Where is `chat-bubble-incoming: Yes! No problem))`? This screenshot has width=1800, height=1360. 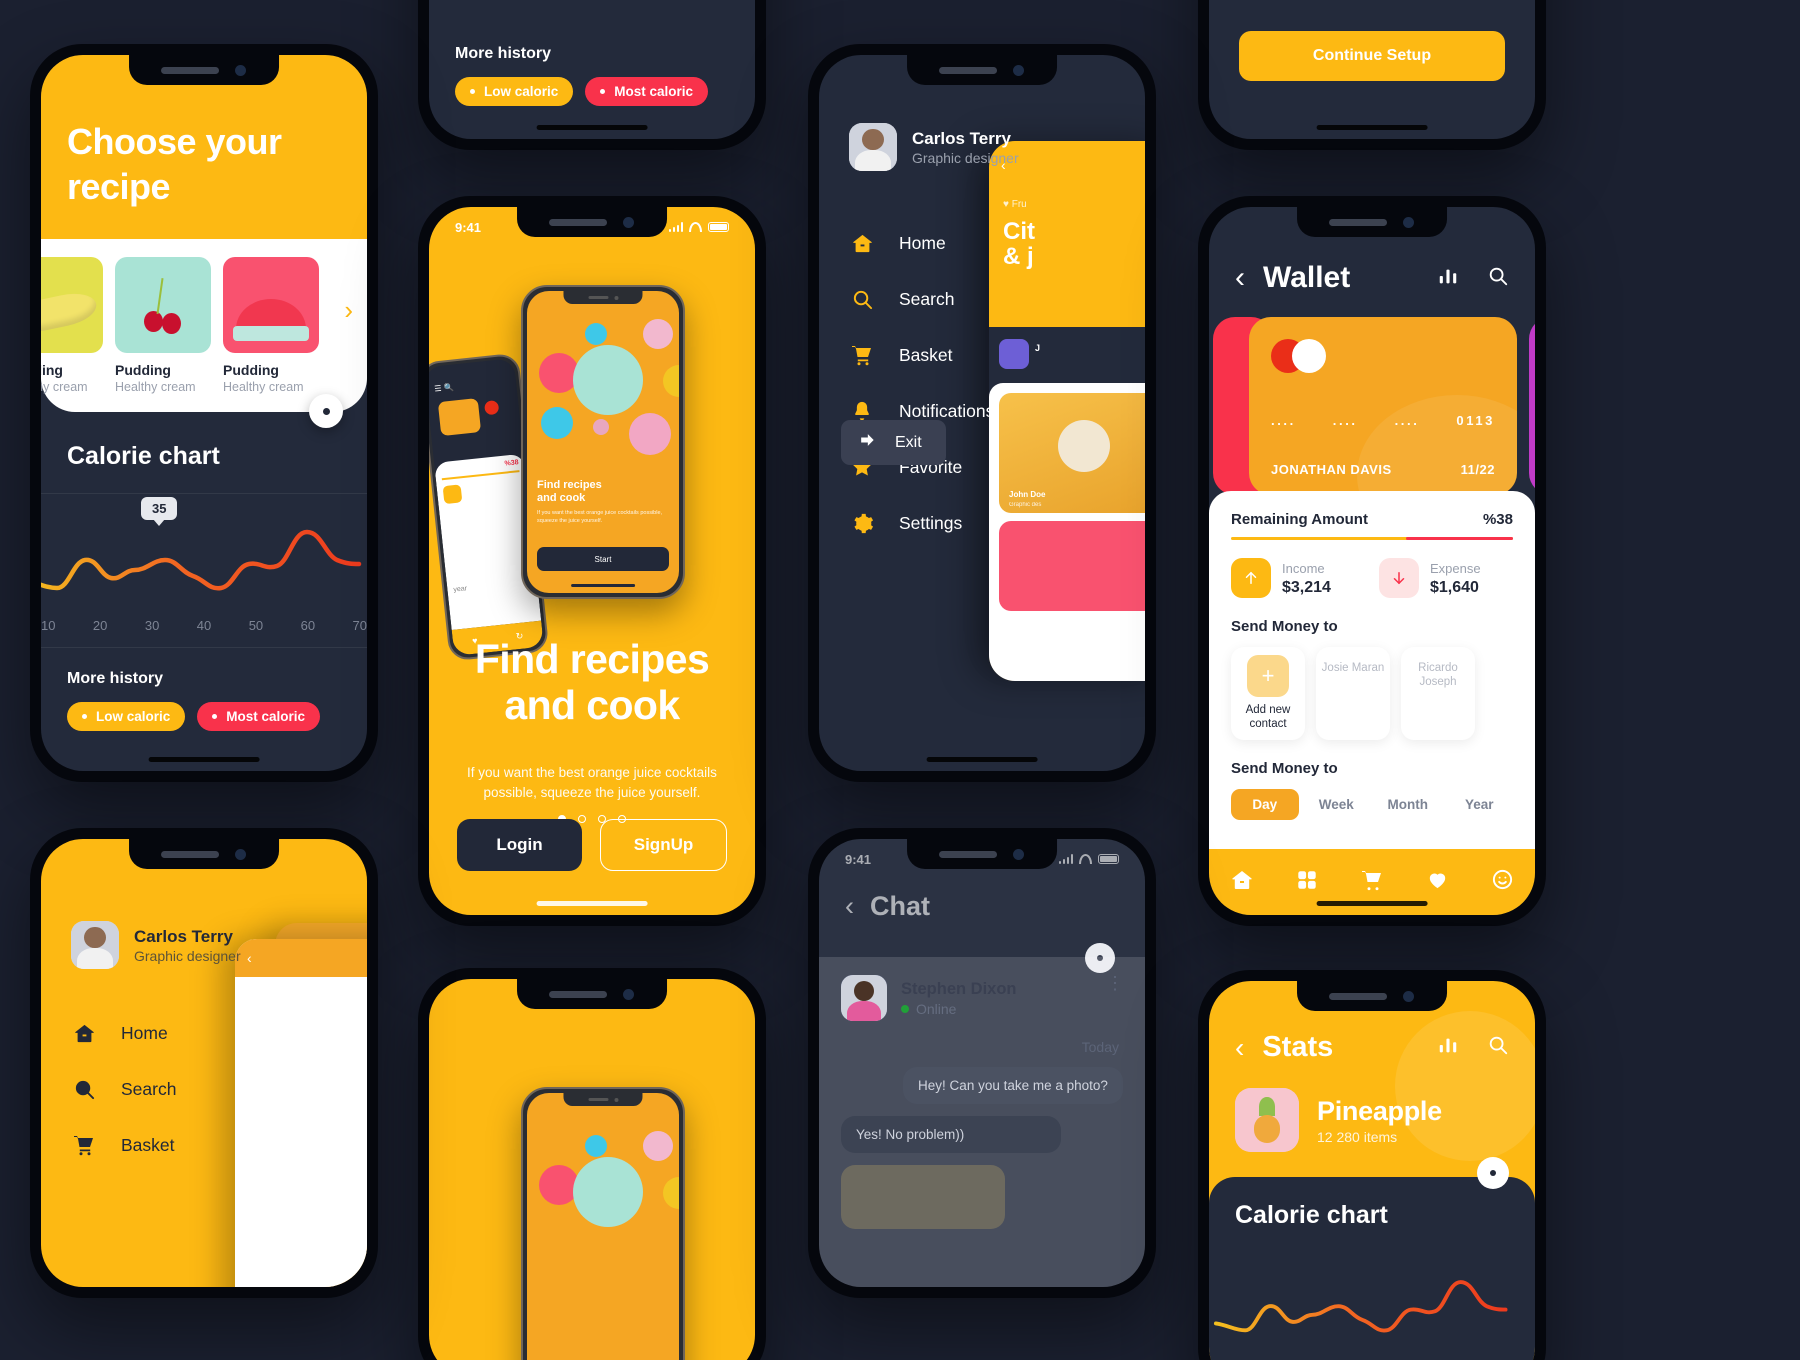 chat-bubble-incoming: Yes! No problem)) is located at coordinates (951, 1134).